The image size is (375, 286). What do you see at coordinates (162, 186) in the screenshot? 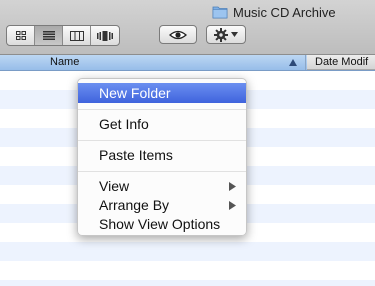
I see `menu-item-view: View` at bounding box center [162, 186].